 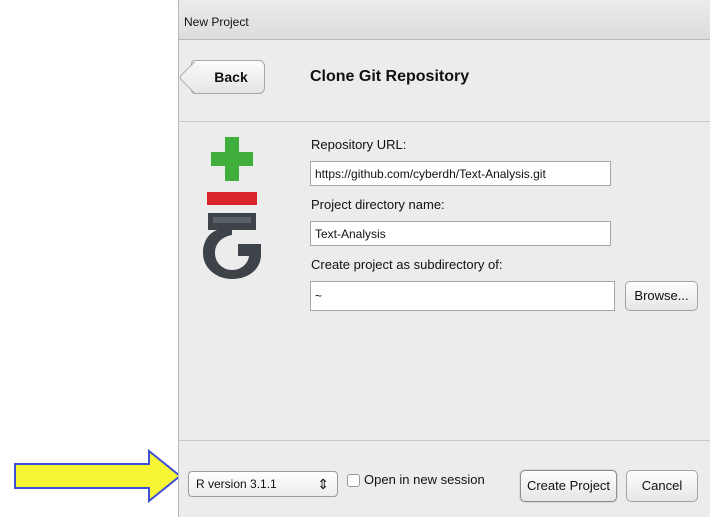 I want to click on git-clone-icon, so click(x=232, y=208).